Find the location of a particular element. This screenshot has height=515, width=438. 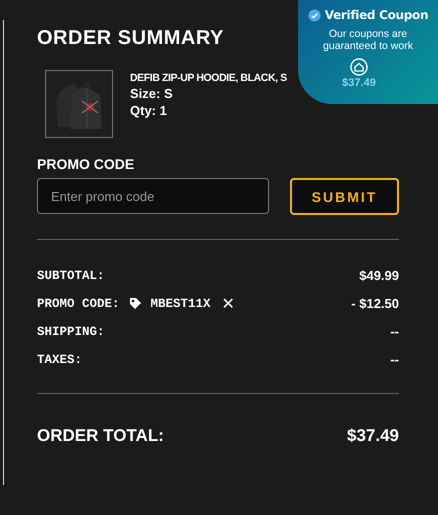

summary-amount: $49.99 is located at coordinates (379, 275).